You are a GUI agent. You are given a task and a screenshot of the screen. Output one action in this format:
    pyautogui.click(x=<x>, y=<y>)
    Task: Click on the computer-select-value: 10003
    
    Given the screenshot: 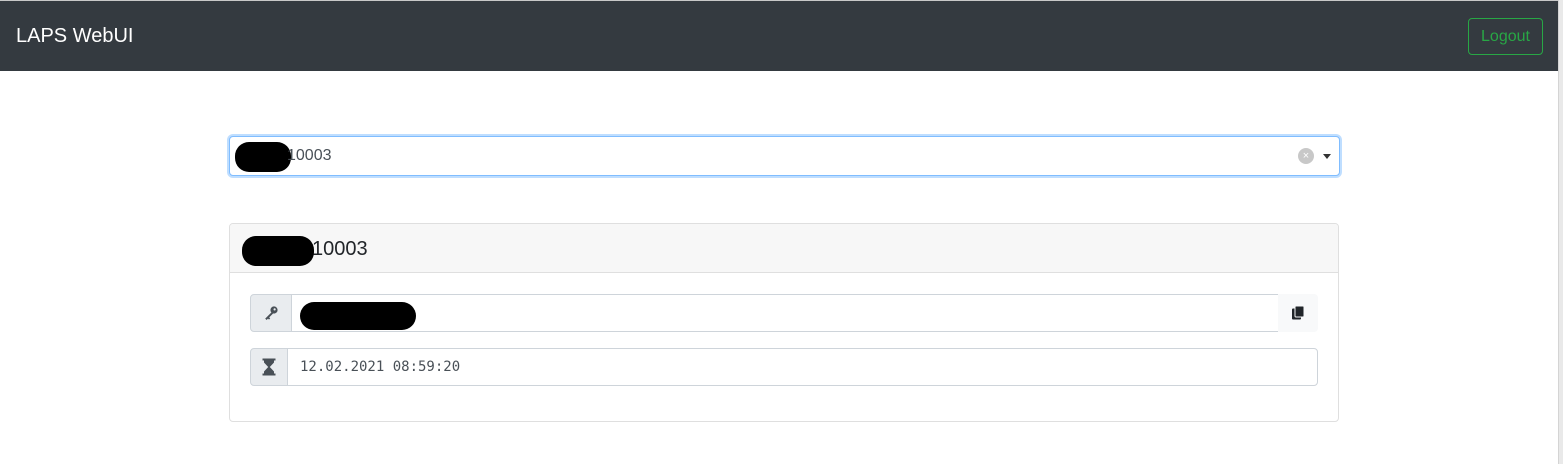 What is the action you would take?
    pyautogui.click(x=309, y=155)
    